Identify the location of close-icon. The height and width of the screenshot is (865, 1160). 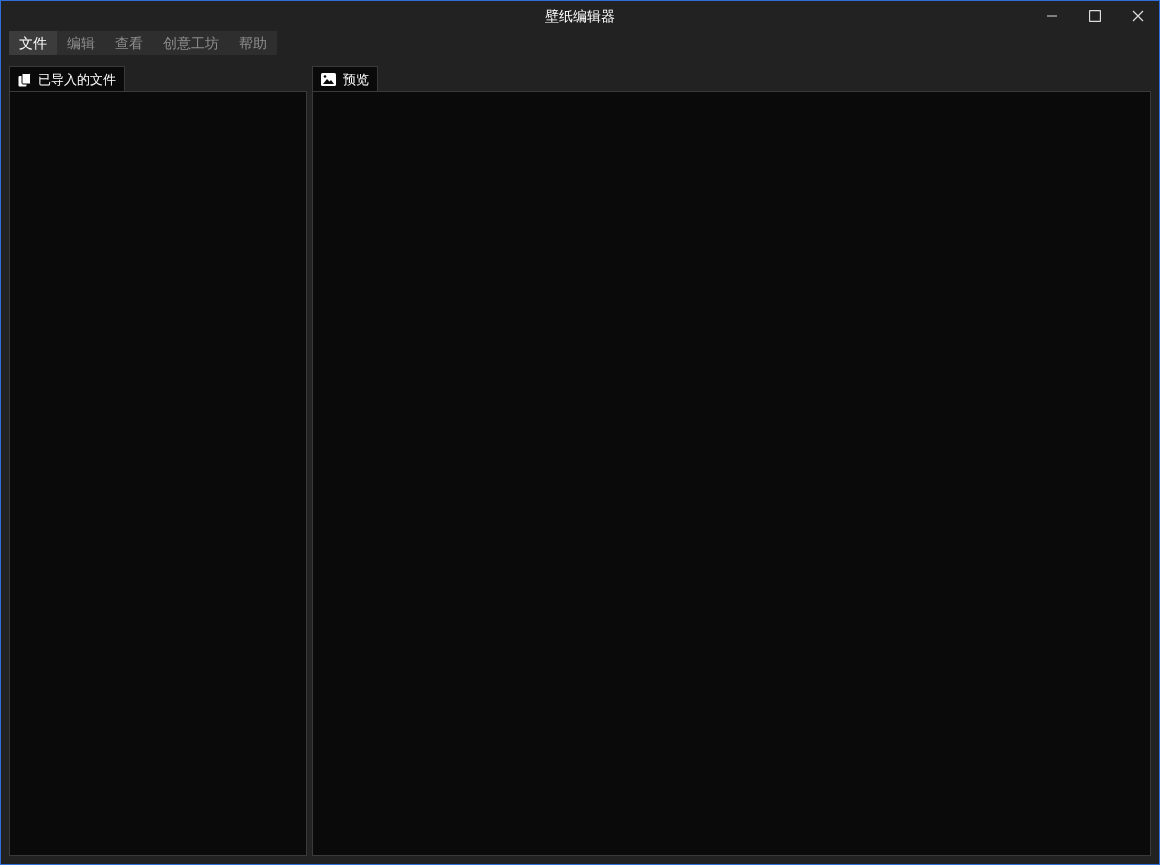
(1137, 16).